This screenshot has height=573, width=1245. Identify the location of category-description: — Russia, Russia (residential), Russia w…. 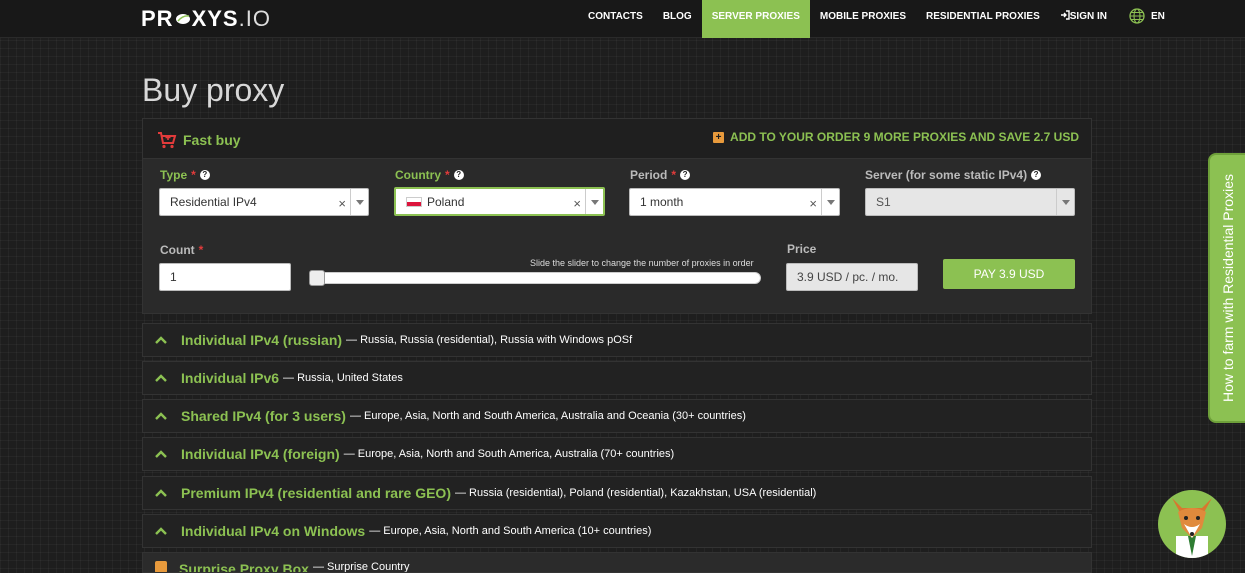
(489, 340).